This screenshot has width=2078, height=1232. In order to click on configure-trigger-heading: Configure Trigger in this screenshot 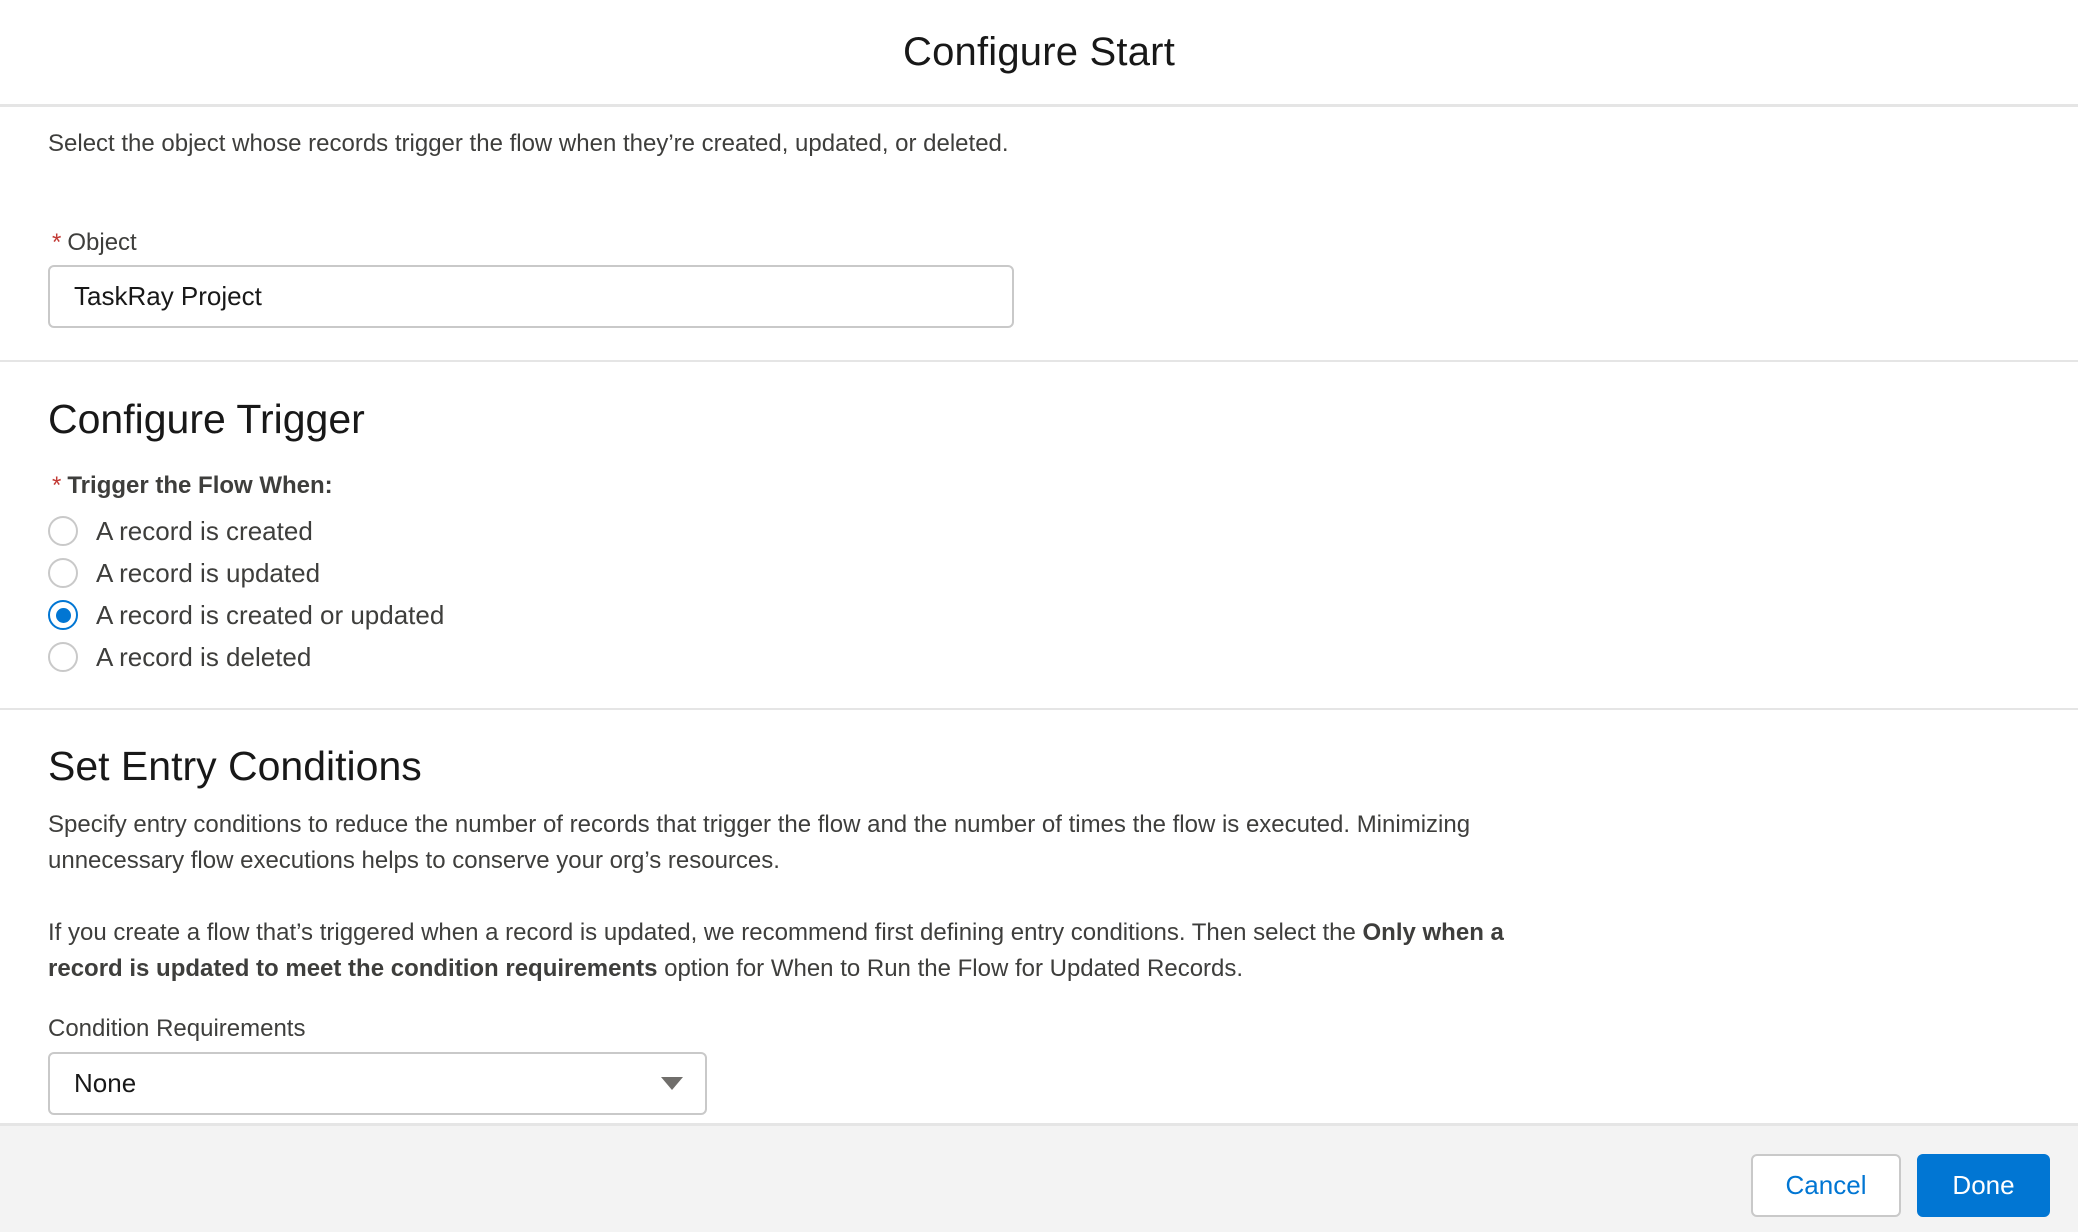, I will do `click(206, 419)`.